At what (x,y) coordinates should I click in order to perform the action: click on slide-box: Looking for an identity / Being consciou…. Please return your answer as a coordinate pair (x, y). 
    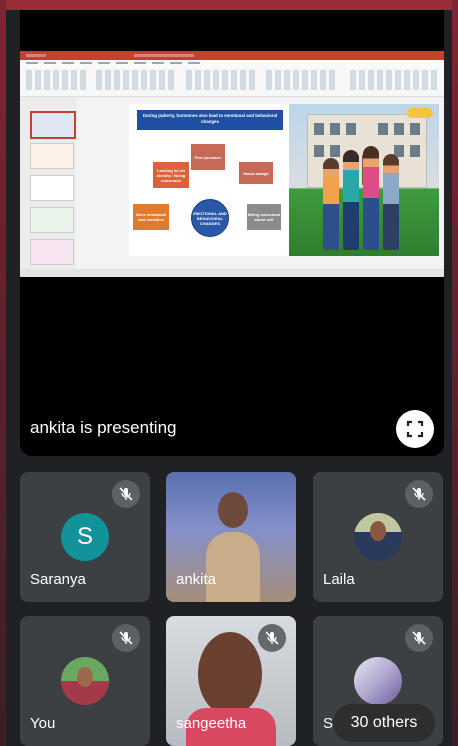
    Looking at the image, I should click on (171, 175).